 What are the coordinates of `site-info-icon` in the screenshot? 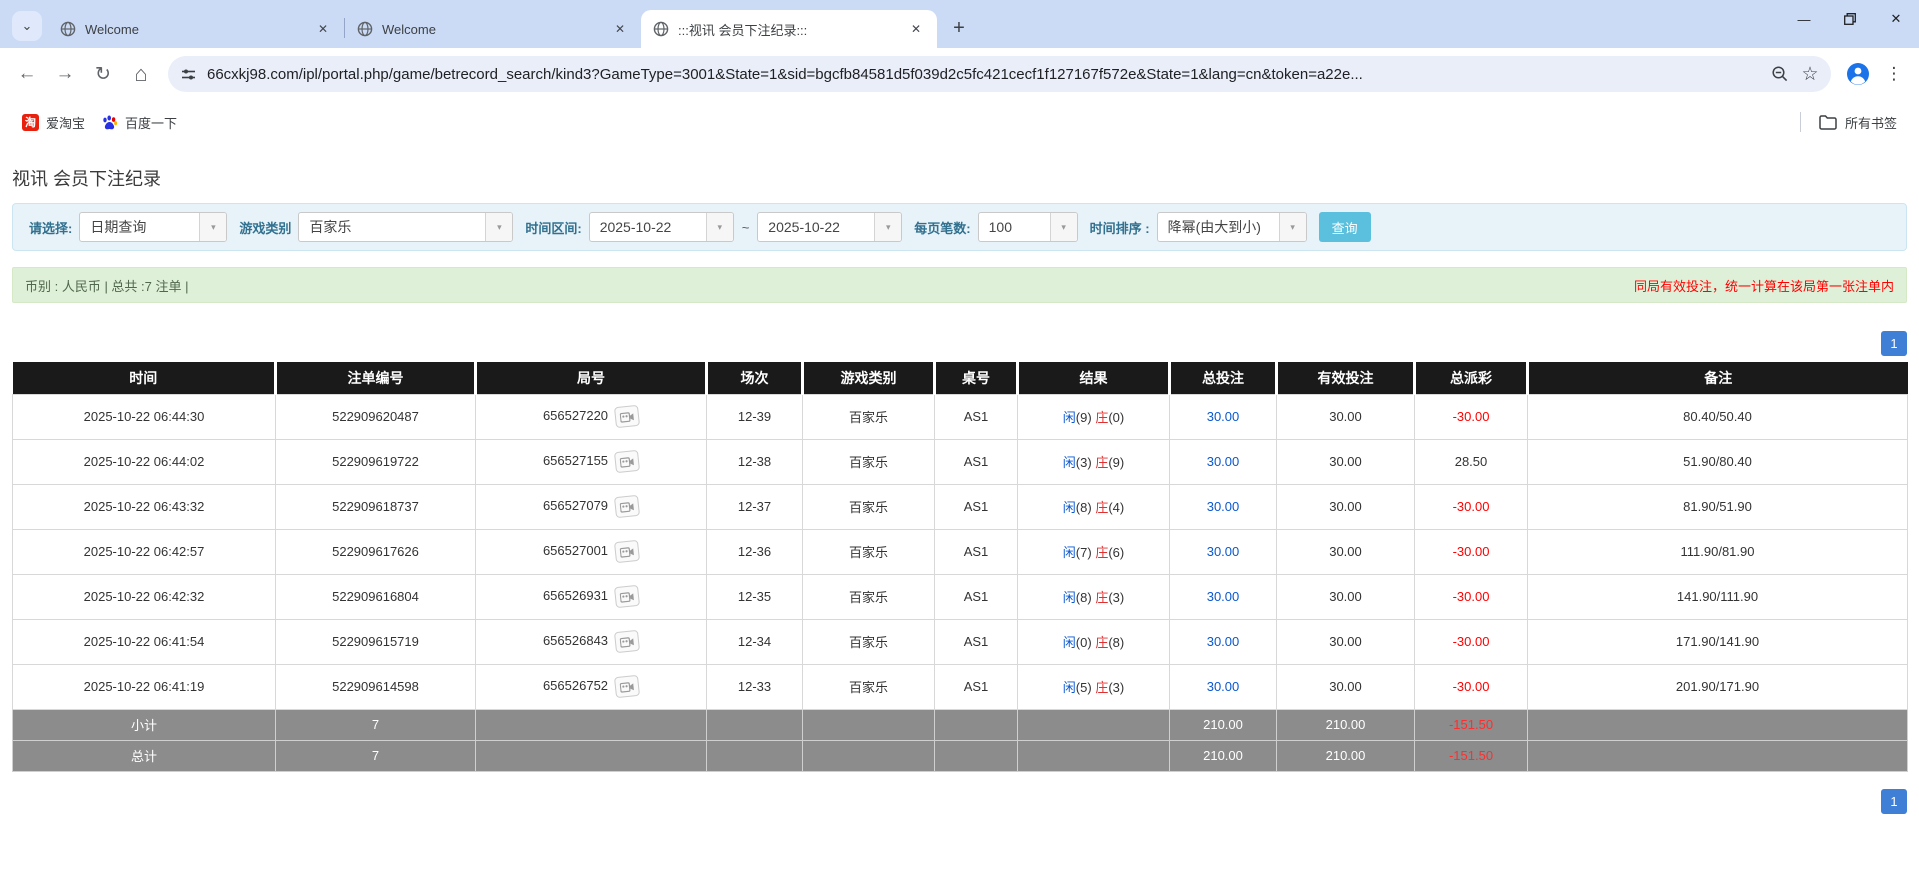 It's located at (188, 74).